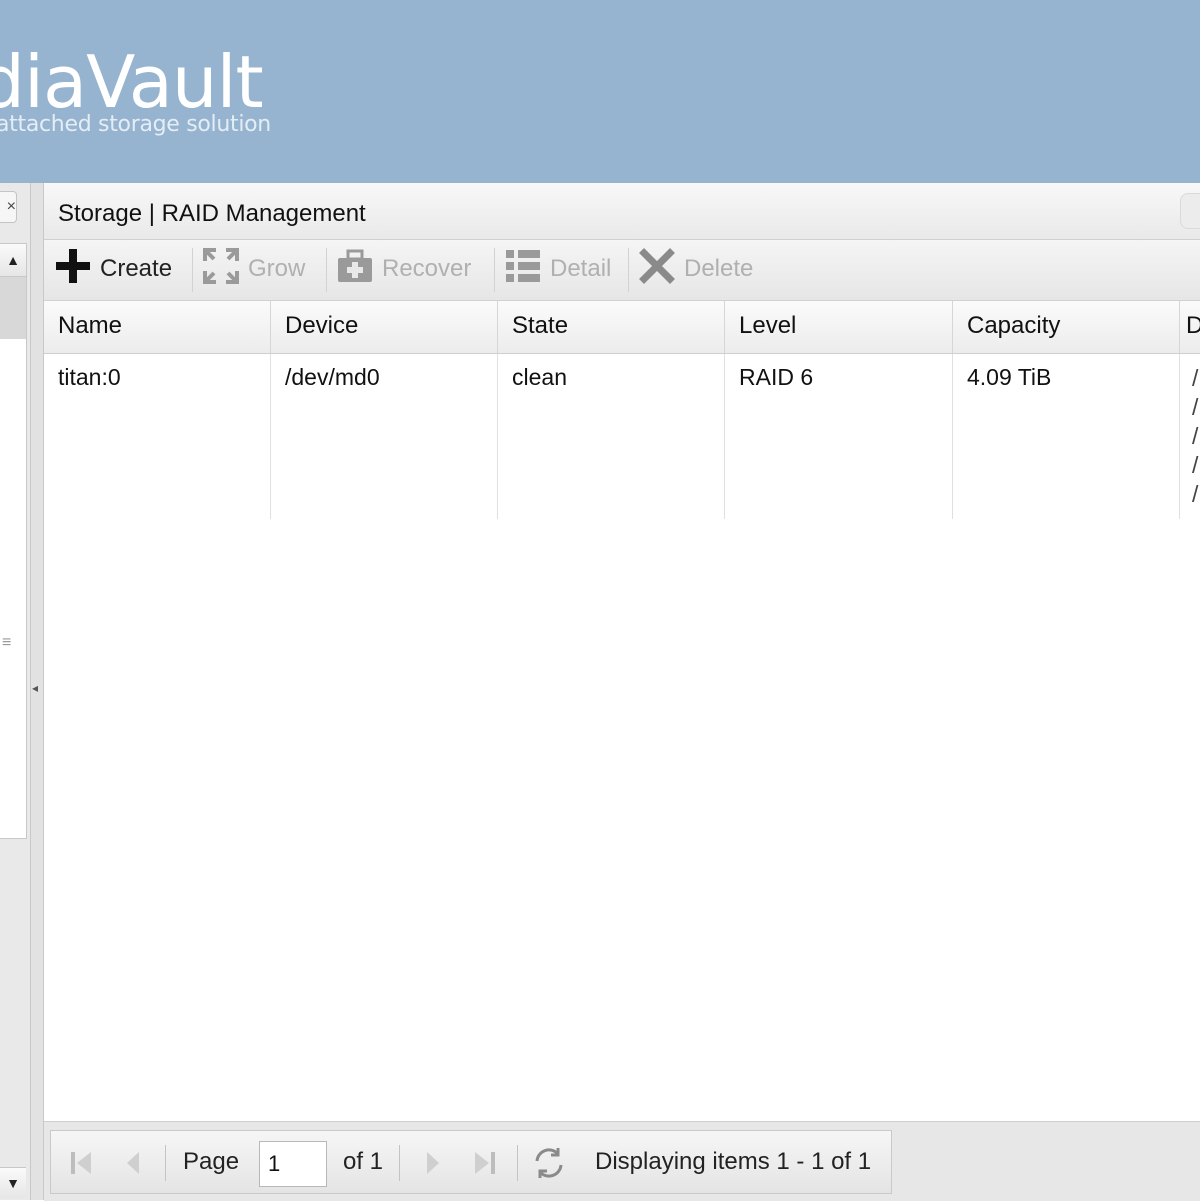  I want to click on collapse-arrow-icon: ◂, so click(35, 688).